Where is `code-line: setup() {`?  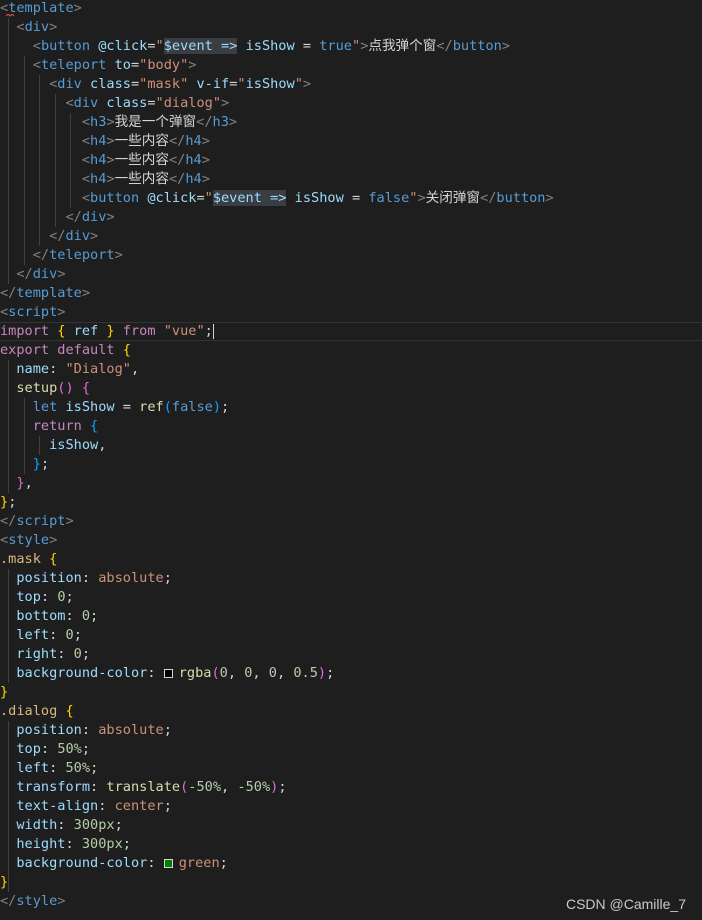
code-line: setup() { is located at coordinates (351, 388).